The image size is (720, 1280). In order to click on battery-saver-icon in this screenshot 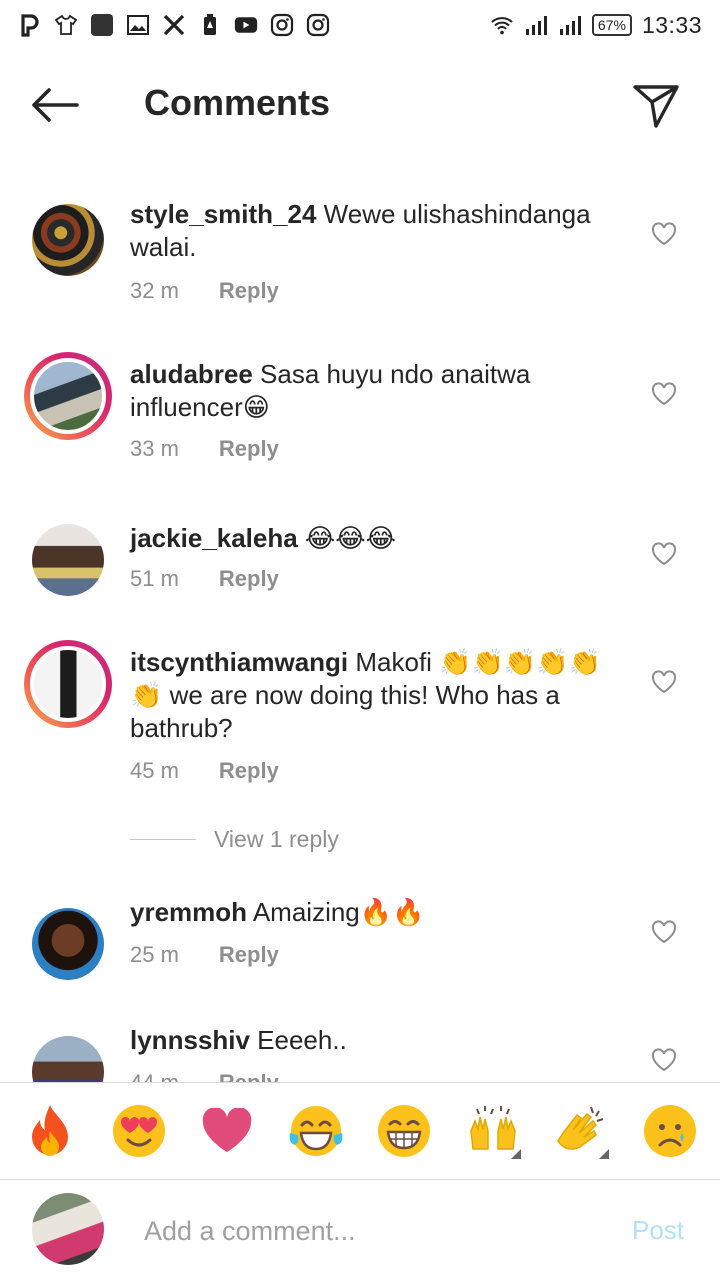, I will do `click(210, 25)`.